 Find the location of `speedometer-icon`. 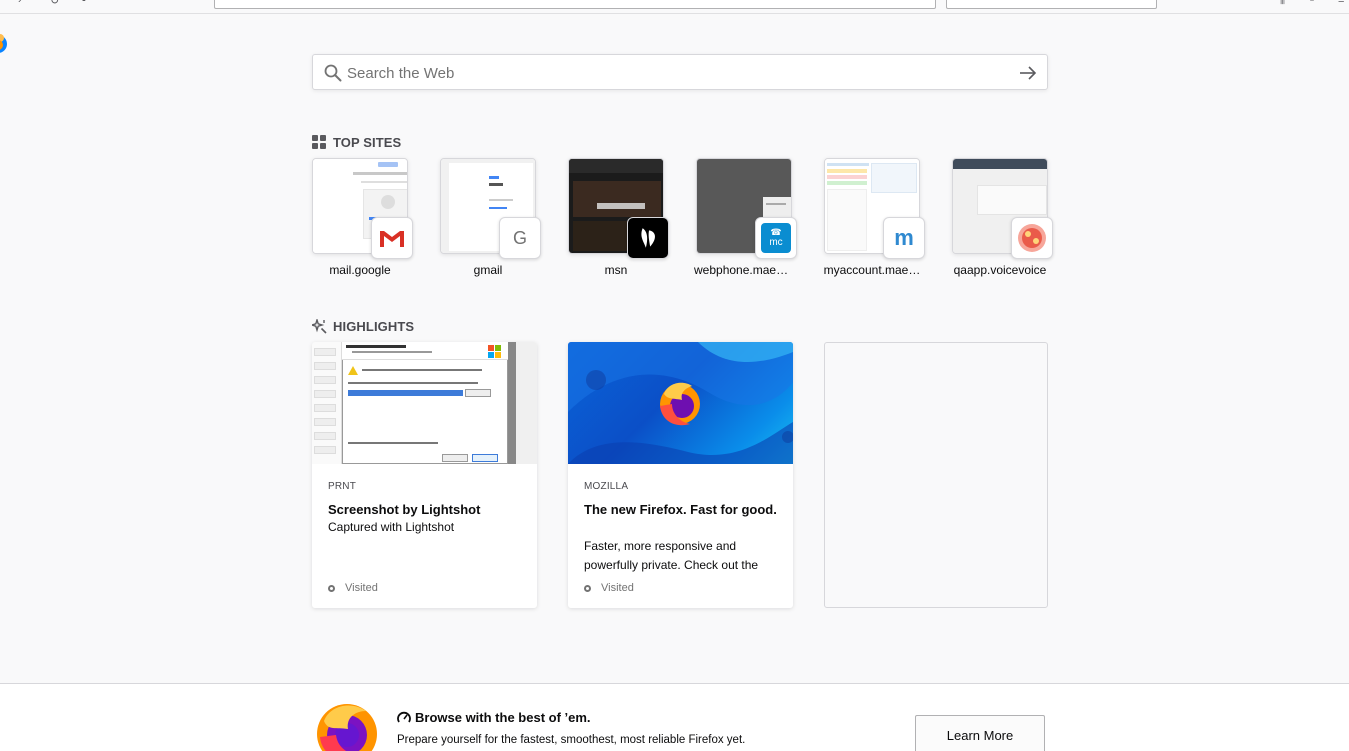

speedometer-icon is located at coordinates (404, 716).